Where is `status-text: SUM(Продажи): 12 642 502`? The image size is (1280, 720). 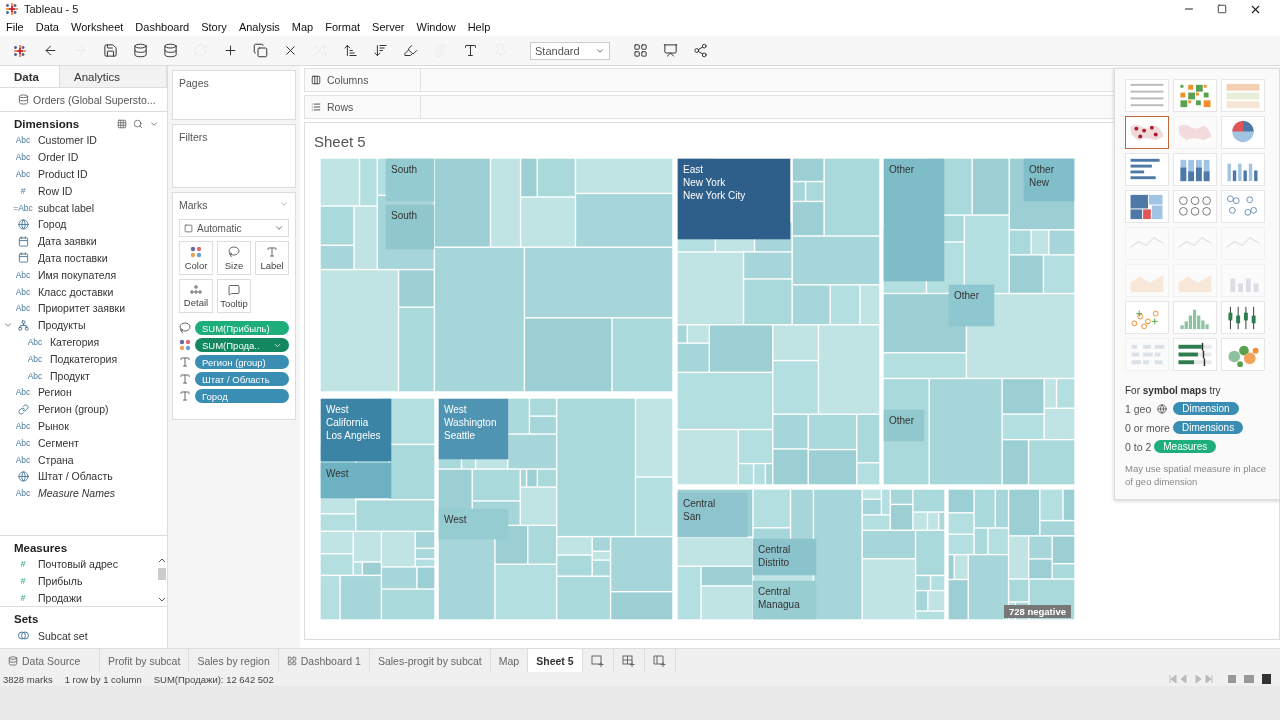 status-text: SUM(Продажи): 12 642 502 is located at coordinates (213, 679).